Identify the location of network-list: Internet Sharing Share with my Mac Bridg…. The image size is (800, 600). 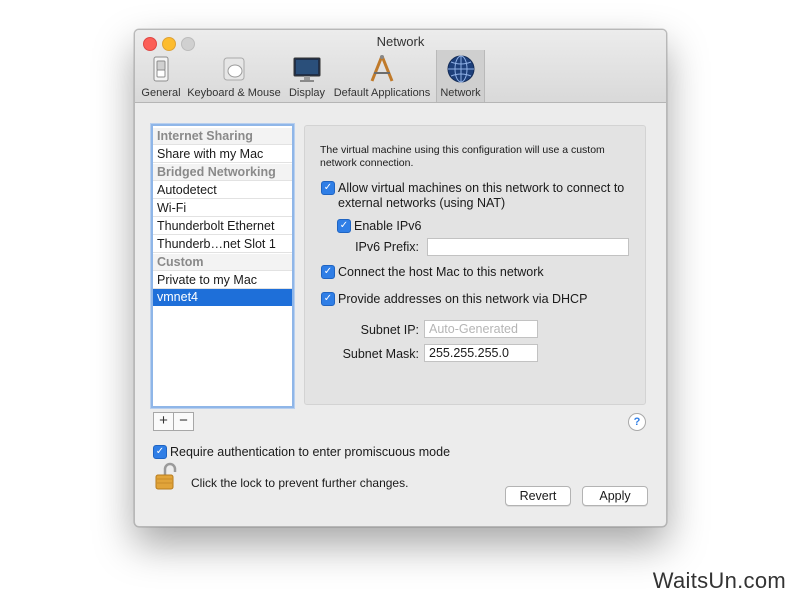
(222, 266).